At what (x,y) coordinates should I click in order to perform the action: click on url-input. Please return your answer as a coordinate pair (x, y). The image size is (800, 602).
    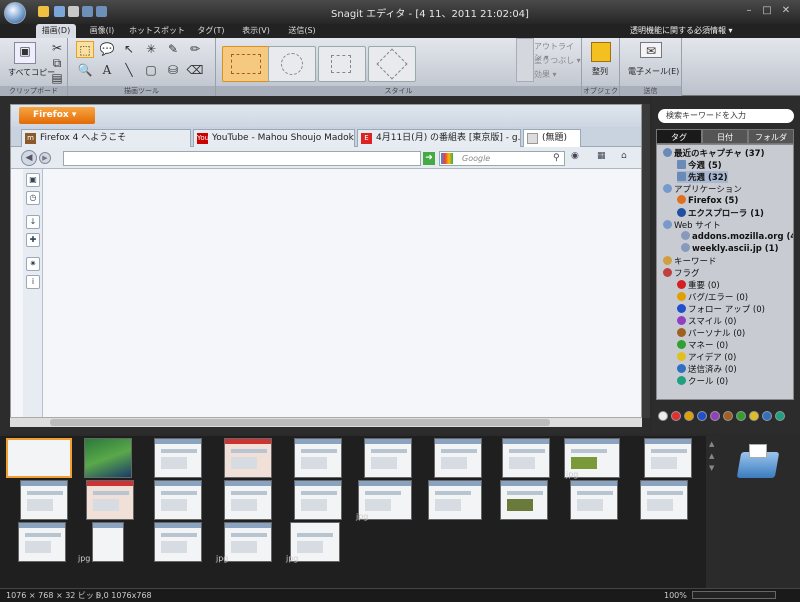
    Looking at the image, I should click on (242, 158).